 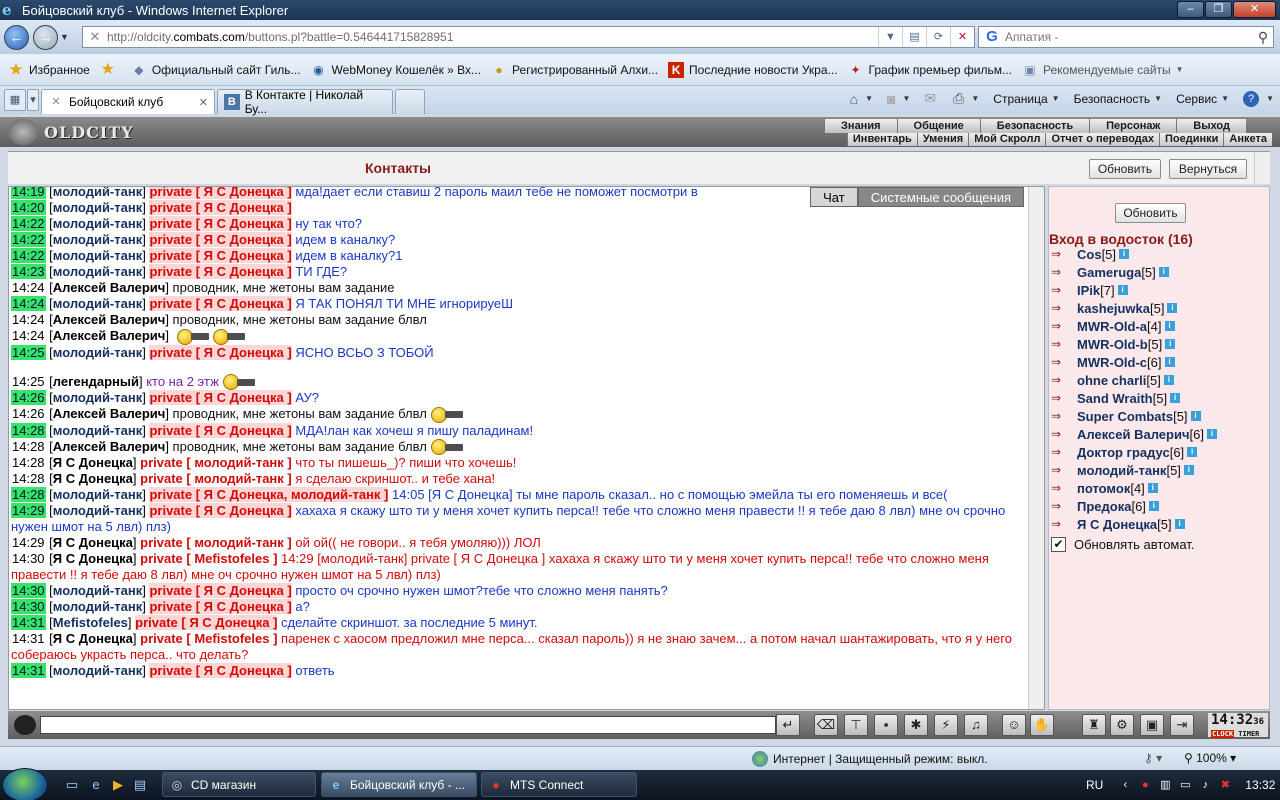 I want to click on player-name: MWR-Old-c, so click(x=1112, y=362).